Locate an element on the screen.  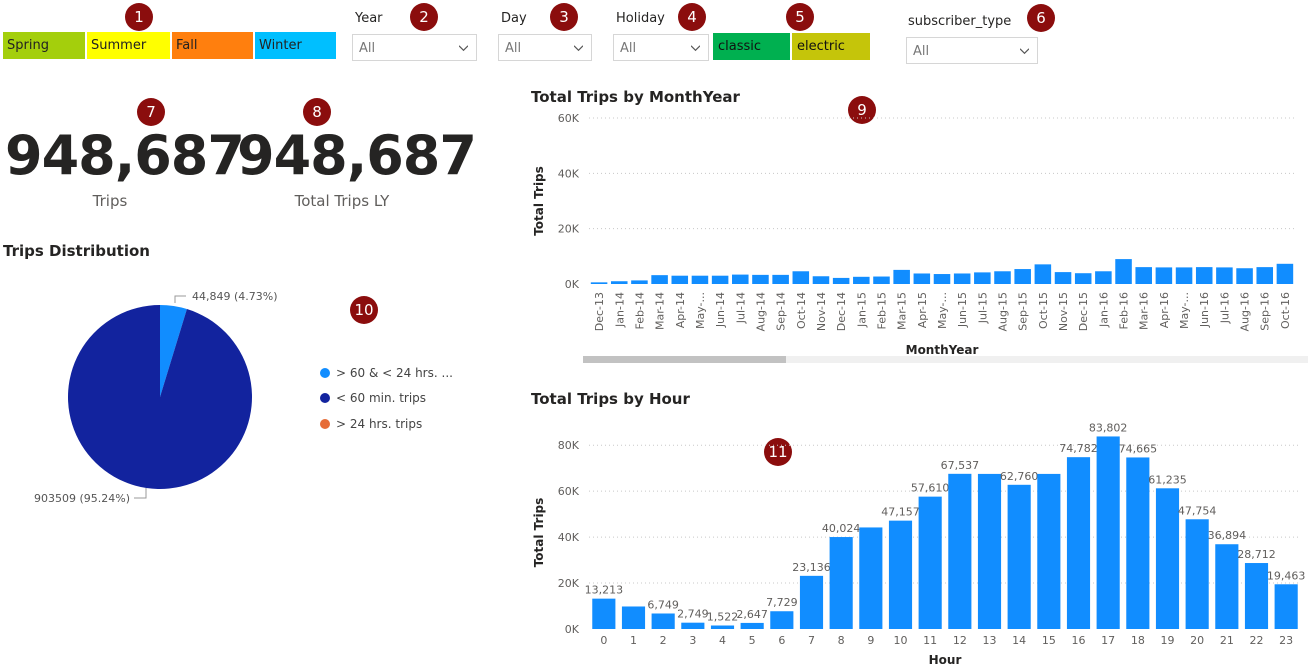
legend-label: > 24 hrs. trips is located at coordinates (379, 424).